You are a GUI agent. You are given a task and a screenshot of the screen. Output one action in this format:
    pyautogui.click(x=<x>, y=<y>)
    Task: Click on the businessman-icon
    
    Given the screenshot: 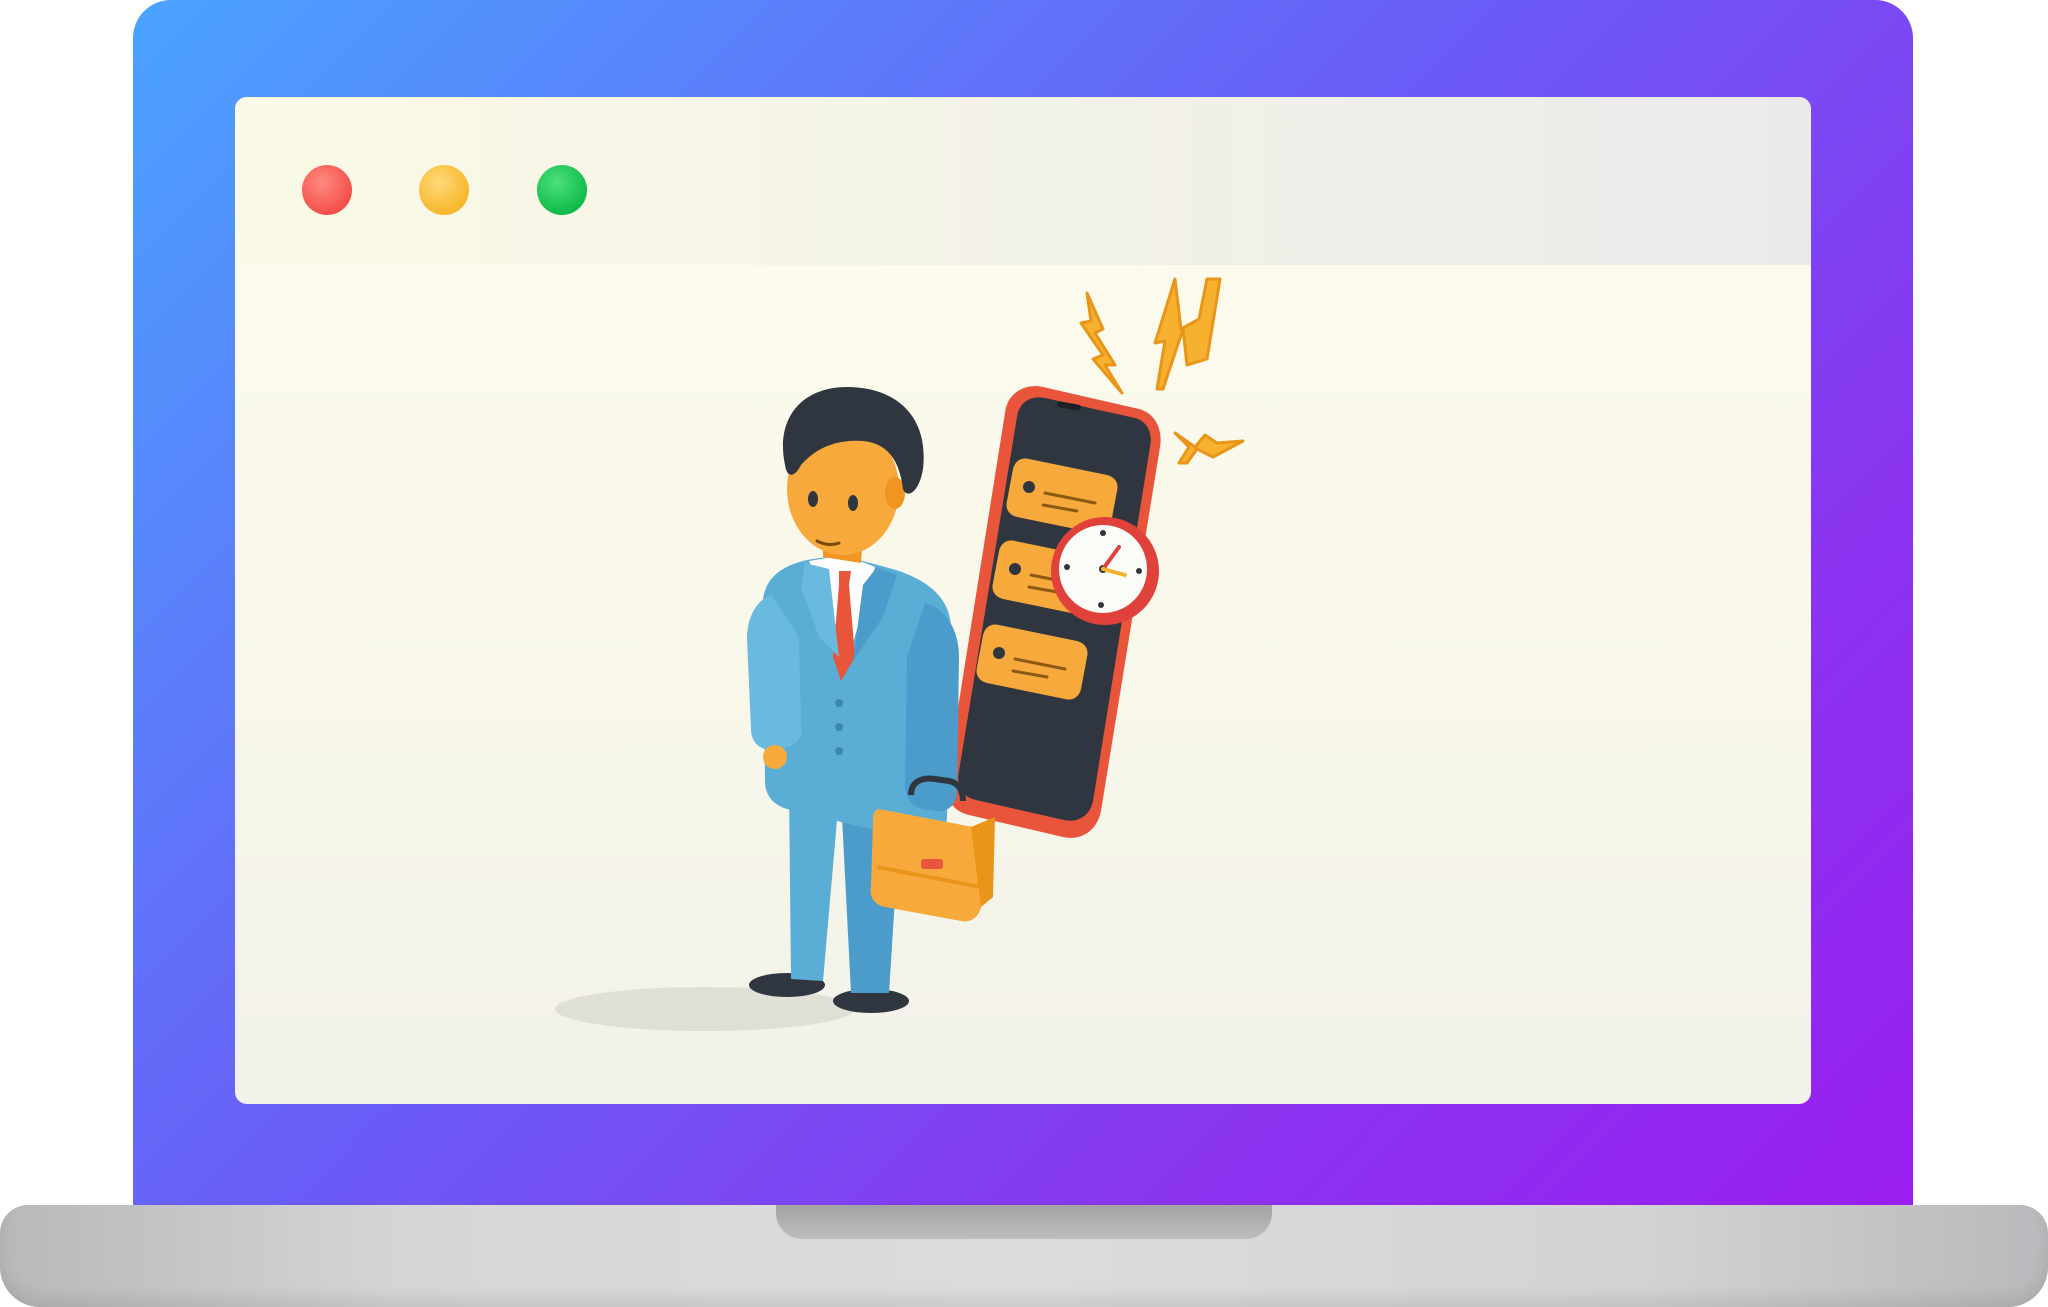 What is the action you would take?
    pyautogui.click(x=853, y=700)
    